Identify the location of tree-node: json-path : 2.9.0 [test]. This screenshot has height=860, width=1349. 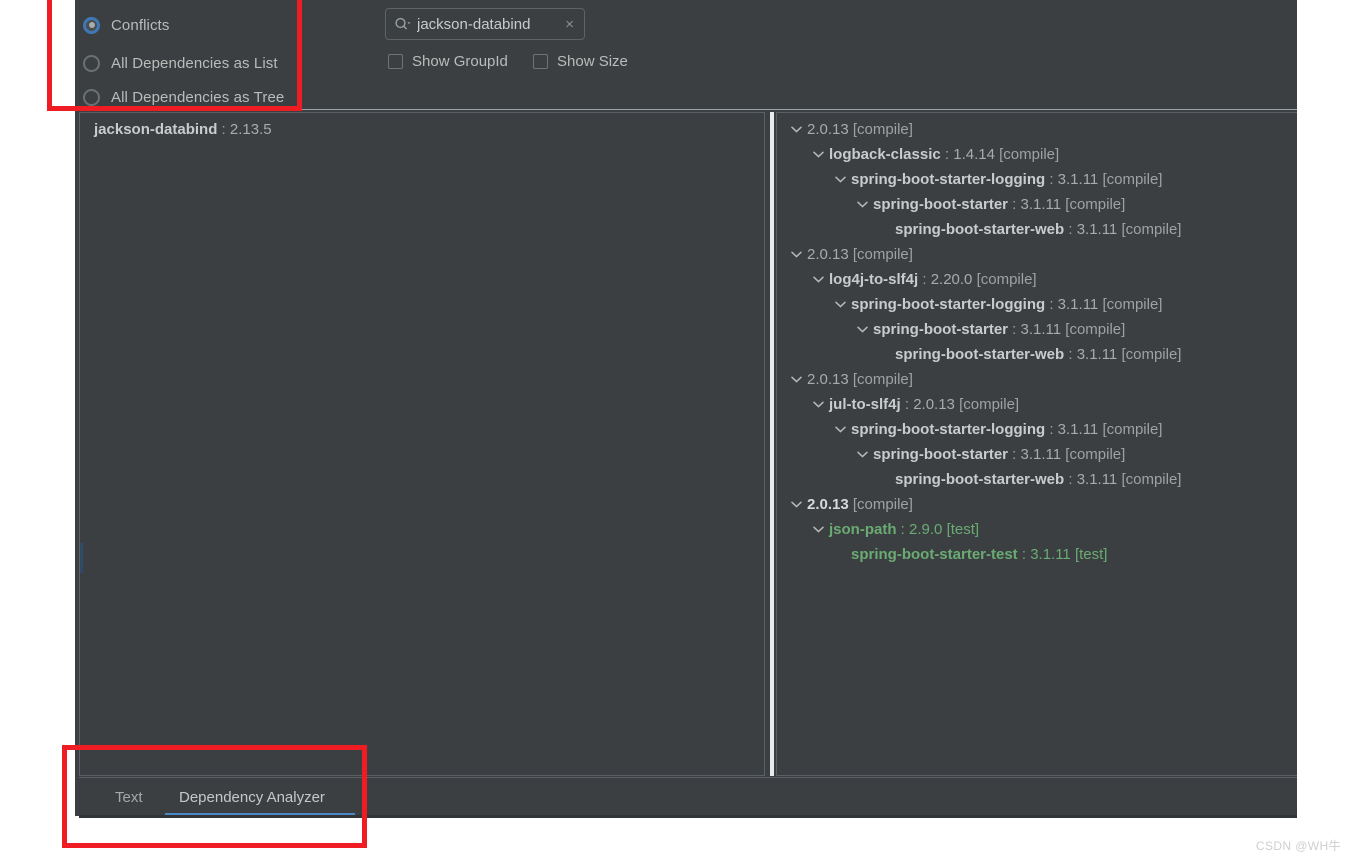
(1037, 529).